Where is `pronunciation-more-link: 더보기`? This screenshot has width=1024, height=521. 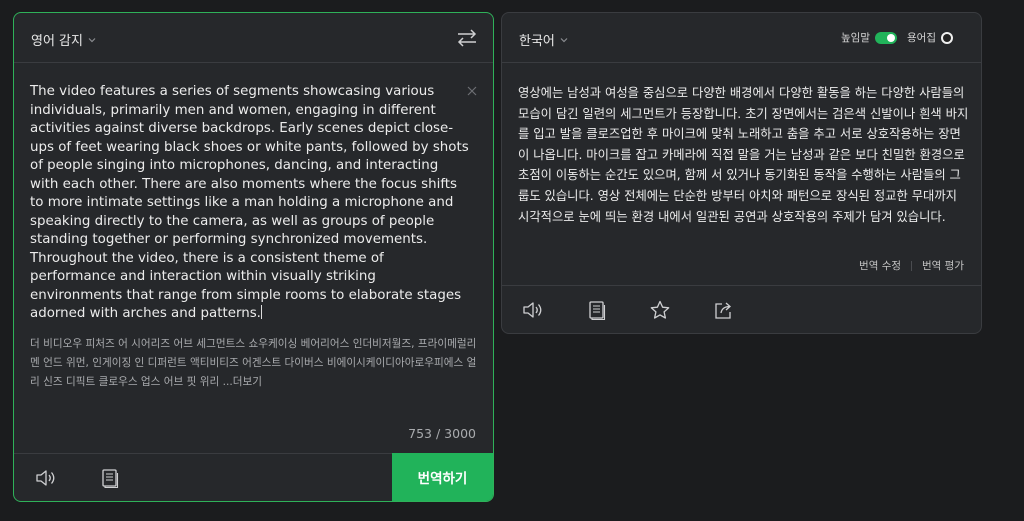 pronunciation-more-link: 더보기 is located at coordinates (247, 382).